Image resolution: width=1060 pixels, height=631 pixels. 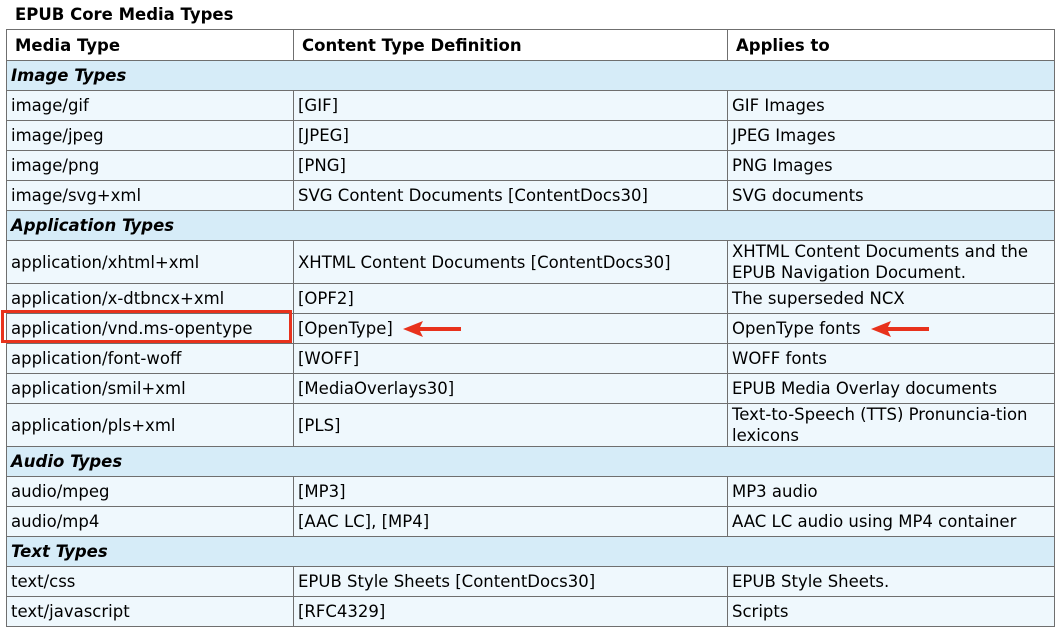 I want to click on group-row-application-types: Application Types, so click(x=530, y=225).